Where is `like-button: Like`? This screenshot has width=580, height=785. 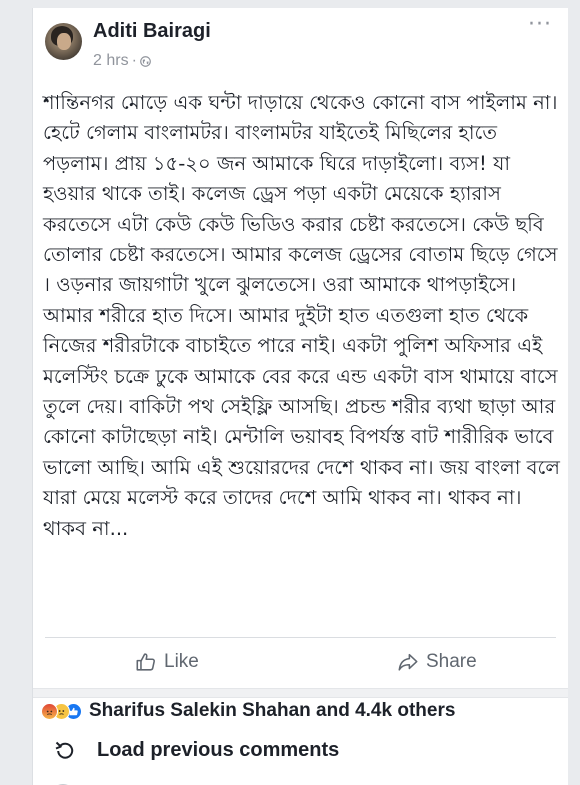 like-button: Like is located at coordinates (167, 662).